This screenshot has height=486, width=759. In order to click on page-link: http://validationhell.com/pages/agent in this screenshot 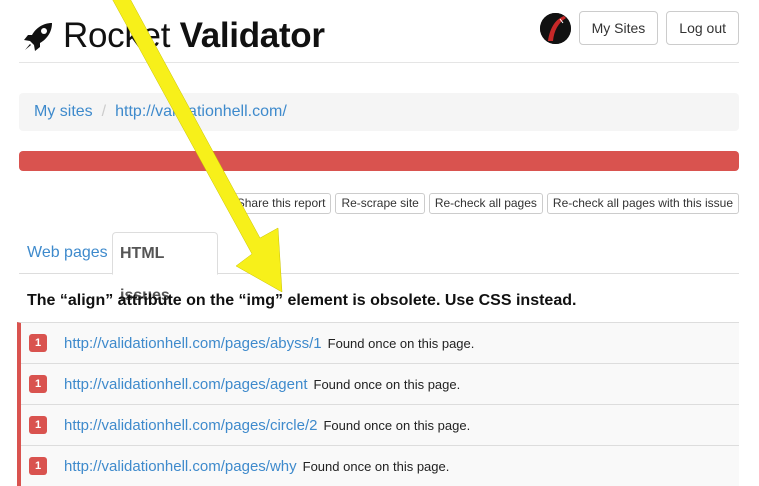, I will do `click(186, 384)`.